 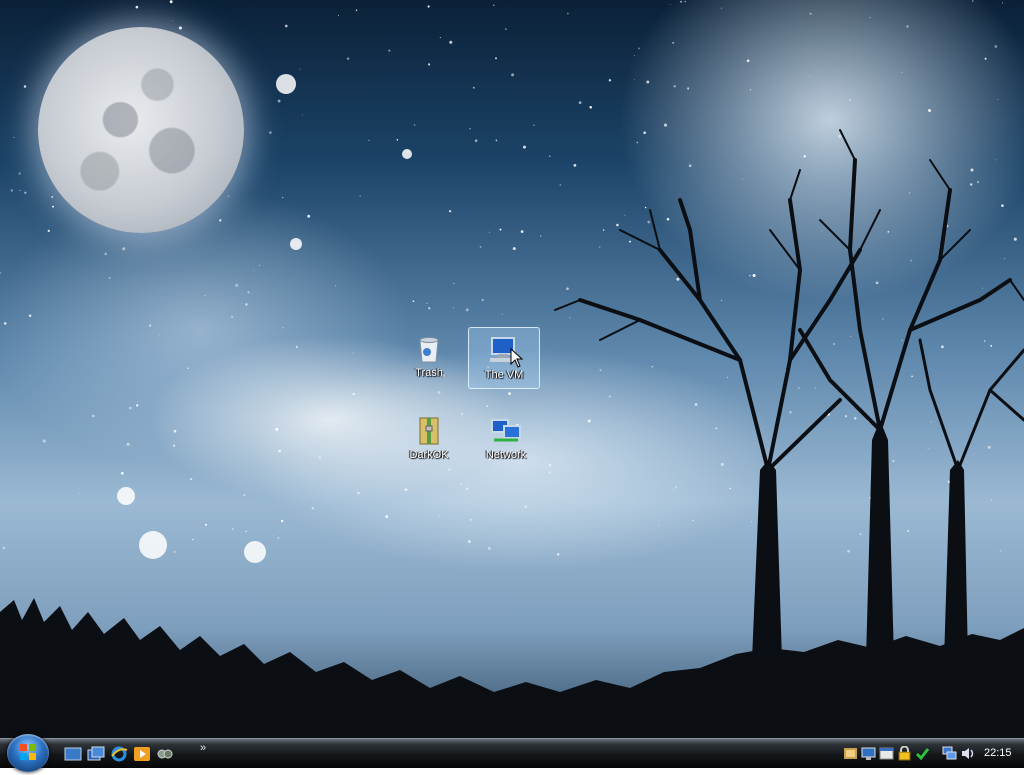 I want to click on desktop-icon-label: Trash, so click(x=429, y=373).